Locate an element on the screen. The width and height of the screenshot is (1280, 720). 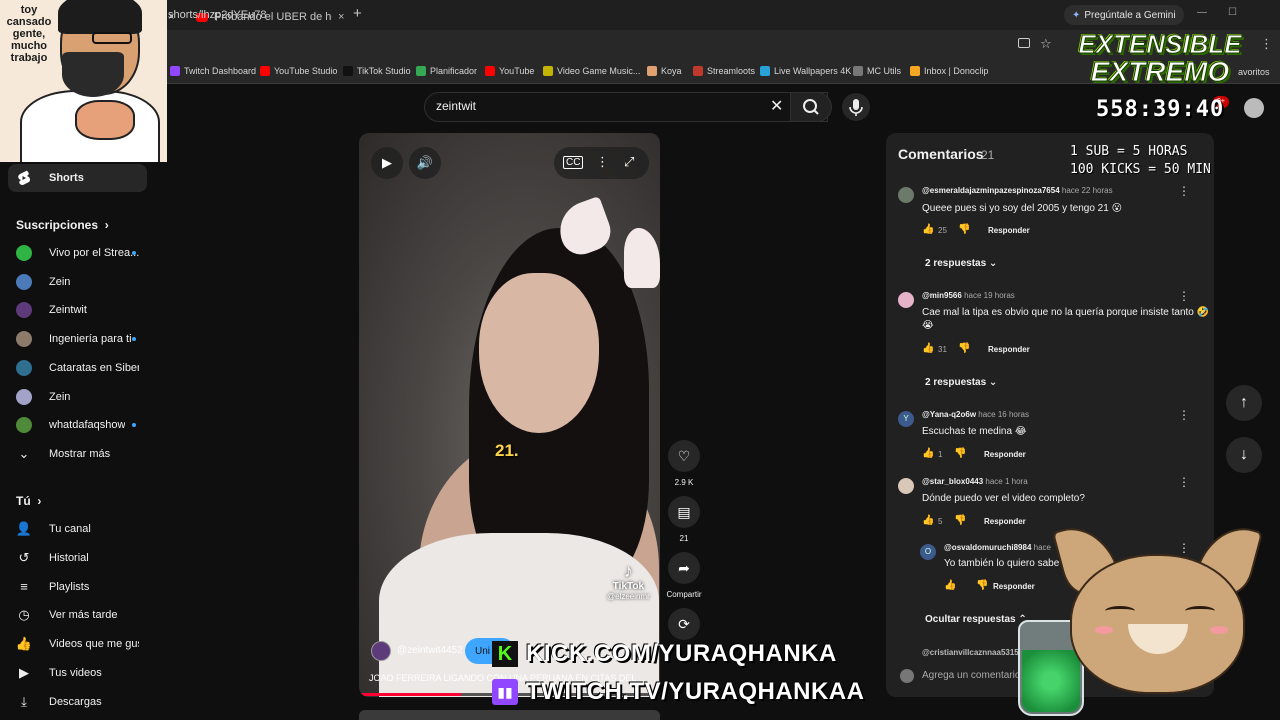
you-header: Tú › is located at coordinates (28, 501).